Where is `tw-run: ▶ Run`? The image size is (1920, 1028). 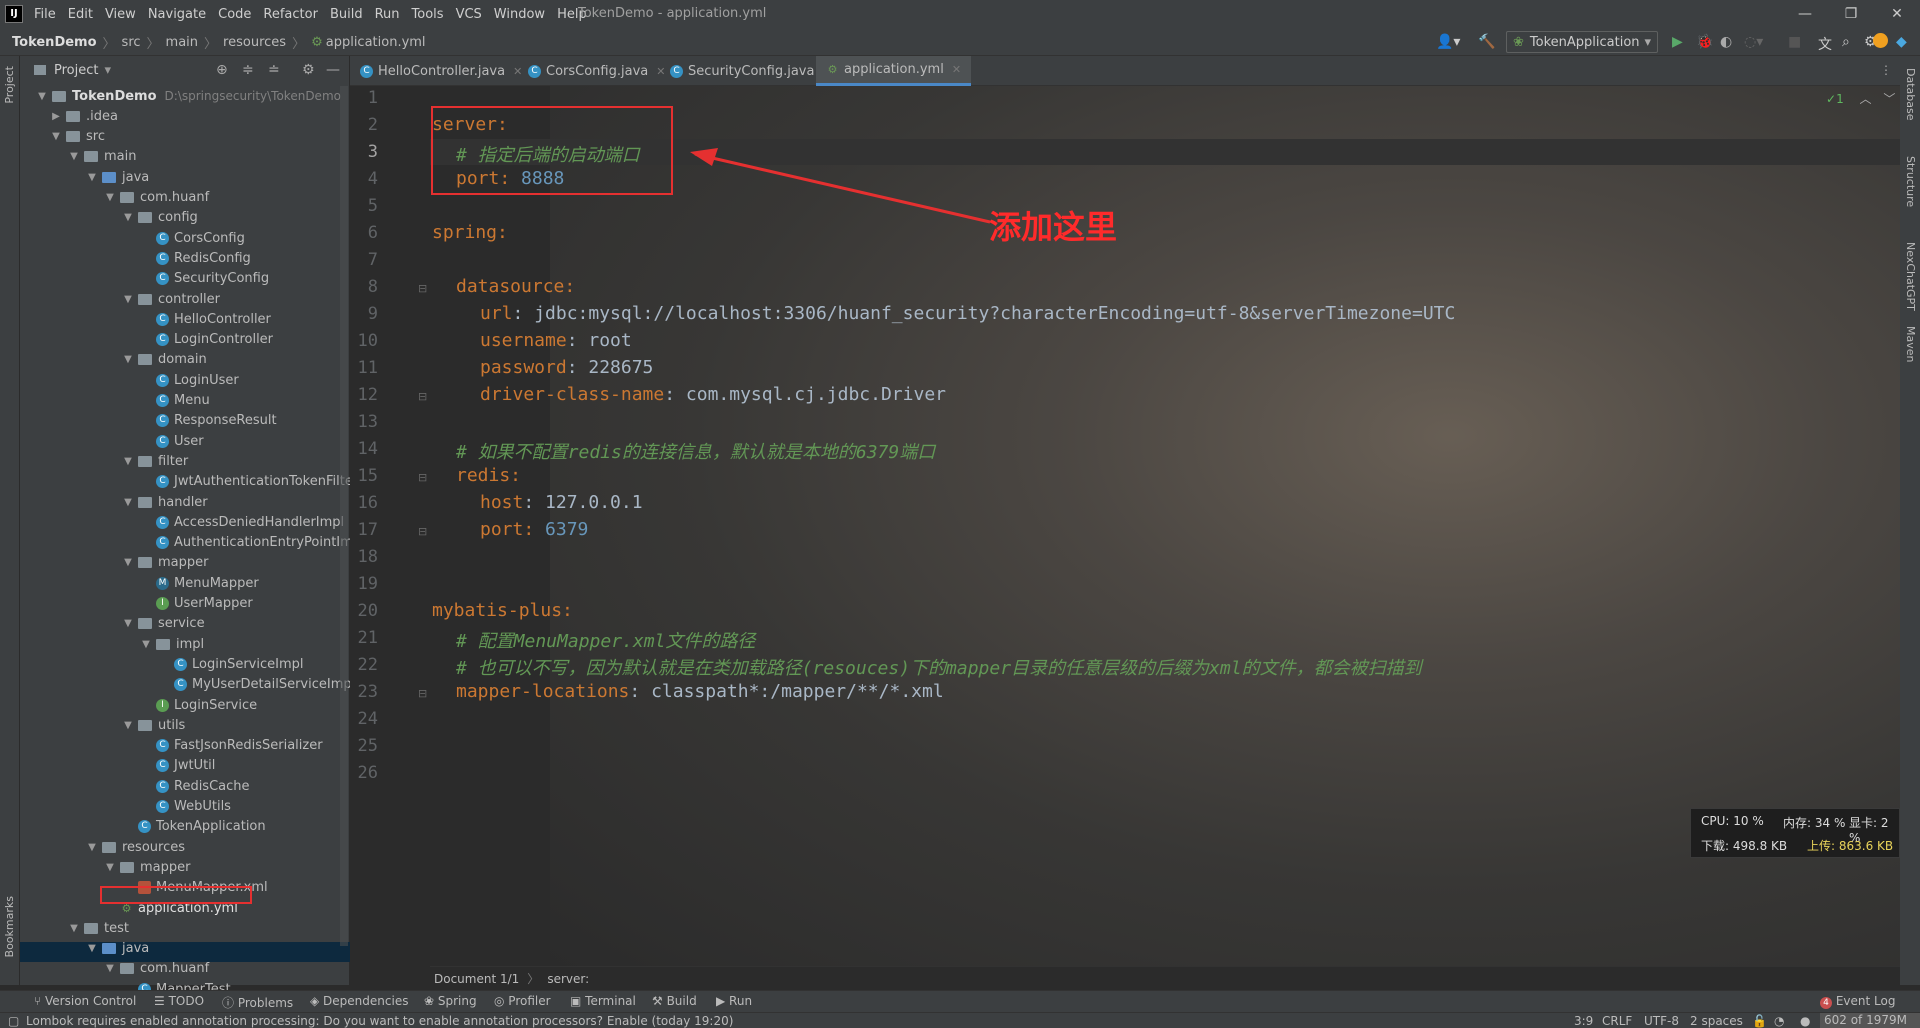
tw-run: ▶ Run is located at coordinates (734, 1001).